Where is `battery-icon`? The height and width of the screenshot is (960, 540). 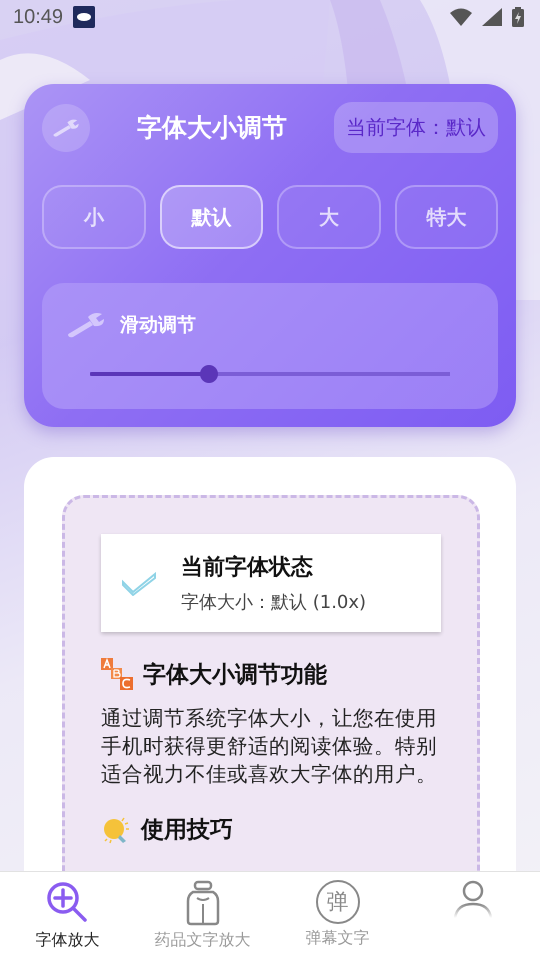
battery-icon is located at coordinates (518, 17).